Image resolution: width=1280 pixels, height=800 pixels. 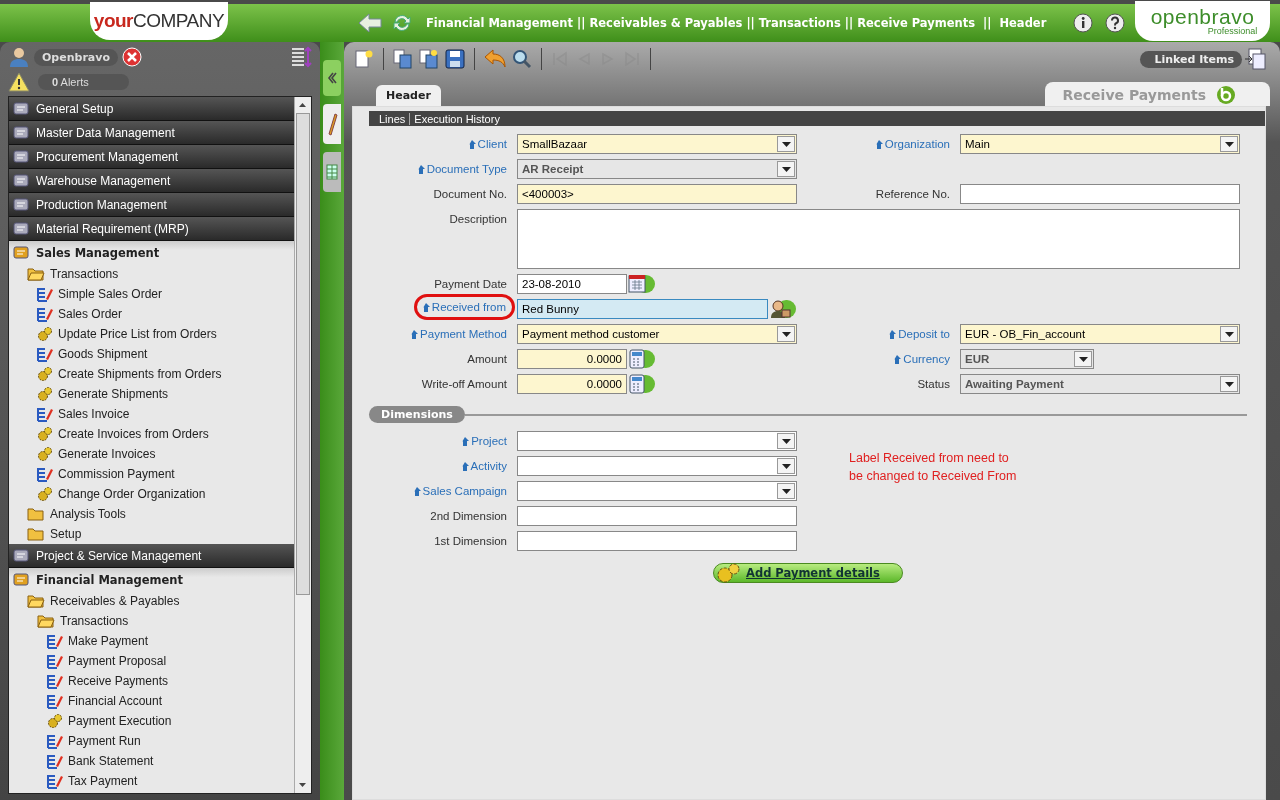 I want to click on field-label: Payment Method, so click(x=463, y=334).